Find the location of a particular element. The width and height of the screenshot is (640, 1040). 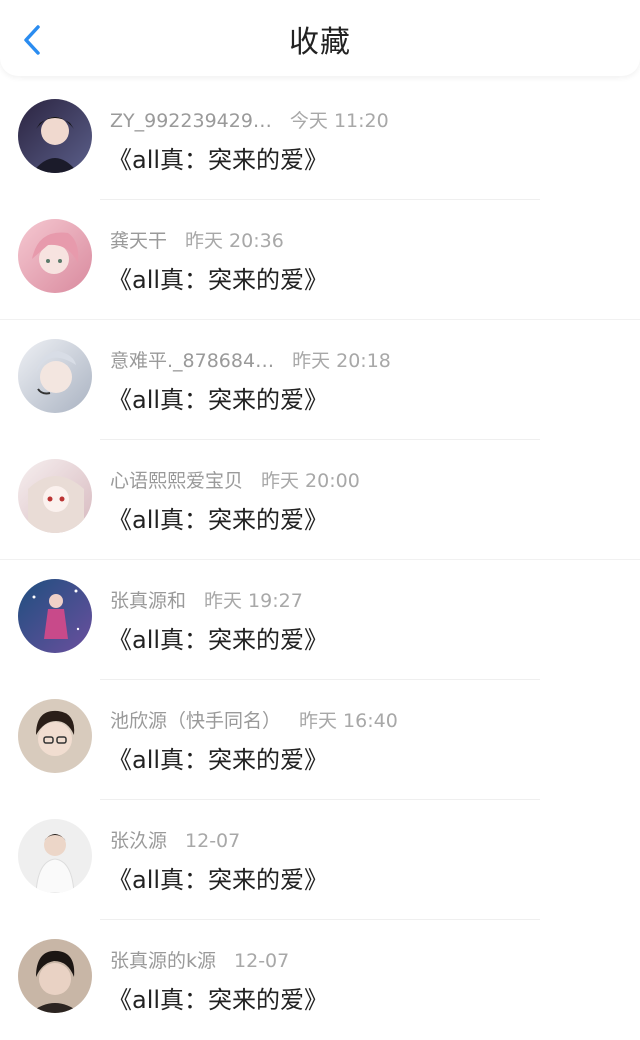

item-meta: 池欣源（快手同名） 昨天 16:40 is located at coordinates (254, 719).